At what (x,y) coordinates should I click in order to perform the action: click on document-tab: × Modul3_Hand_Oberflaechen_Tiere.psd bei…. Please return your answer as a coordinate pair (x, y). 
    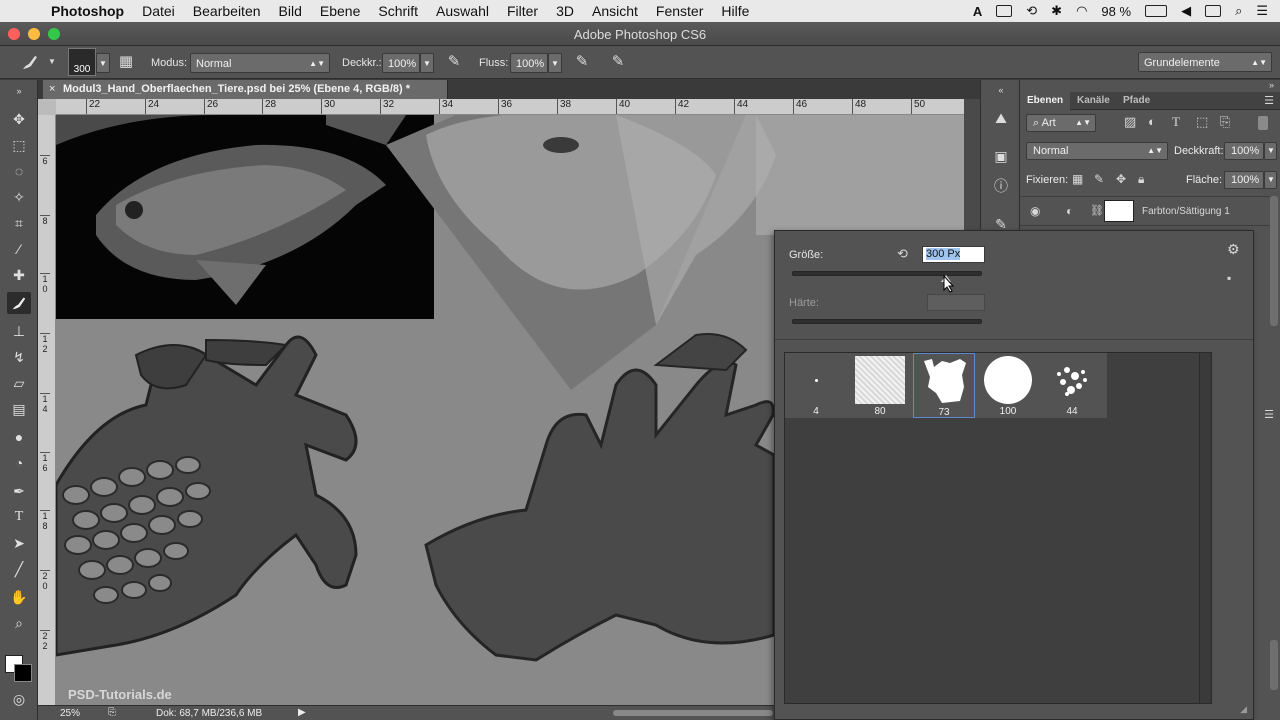
    Looking at the image, I should click on (245, 89).